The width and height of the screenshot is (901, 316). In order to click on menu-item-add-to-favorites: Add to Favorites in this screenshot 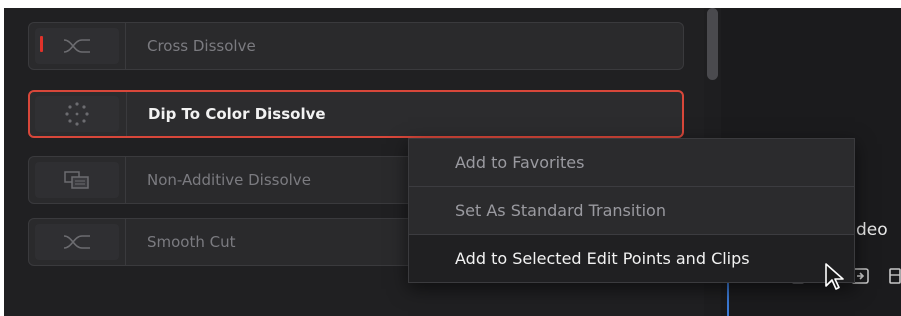, I will do `click(631, 162)`.